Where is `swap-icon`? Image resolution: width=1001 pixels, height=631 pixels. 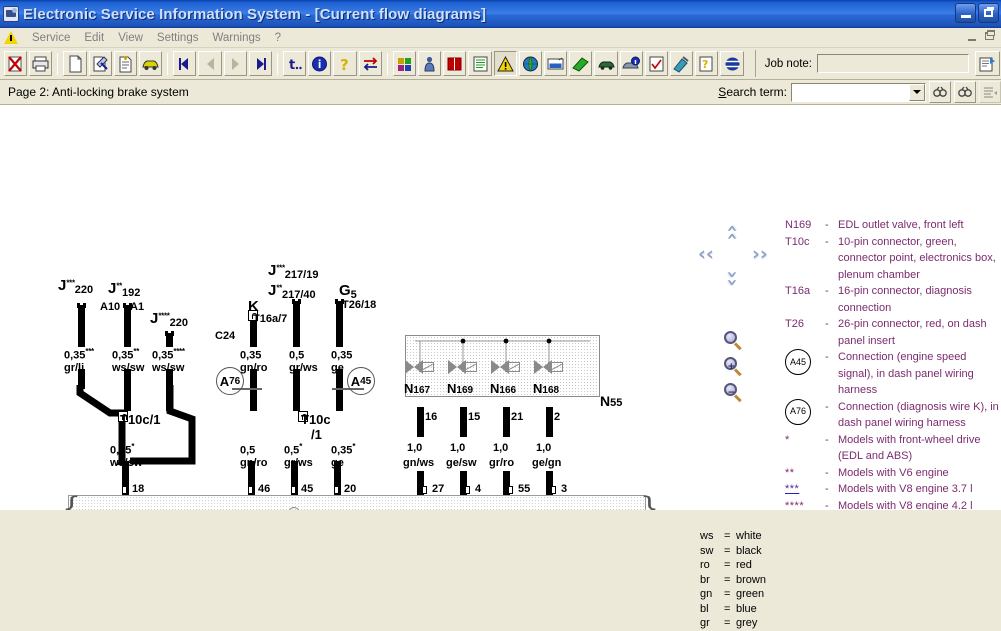 swap-icon is located at coordinates (370, 63).